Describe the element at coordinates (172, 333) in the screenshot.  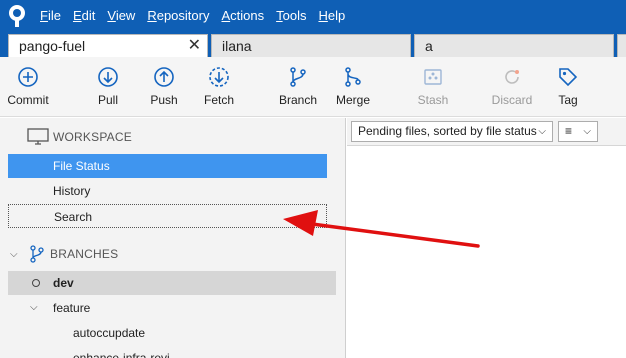
I see `branch-item-autoccupdate: autoccupdate` at that location.